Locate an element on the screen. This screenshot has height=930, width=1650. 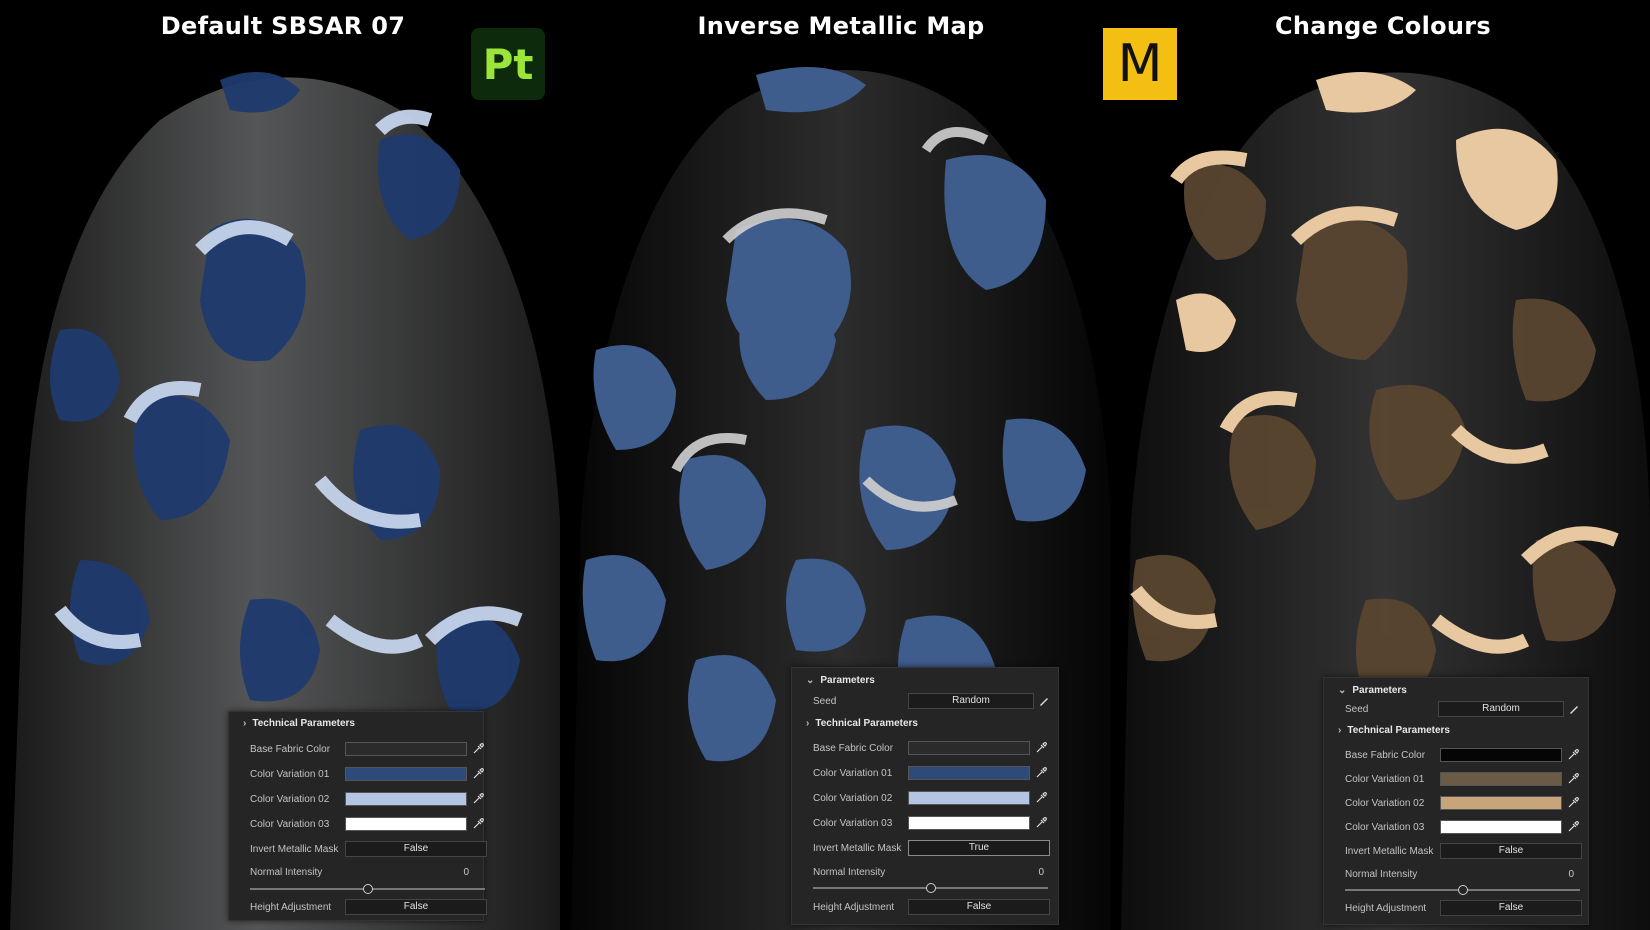
column-title: Inverse Metallic Map is located at coordinates (841, 26).